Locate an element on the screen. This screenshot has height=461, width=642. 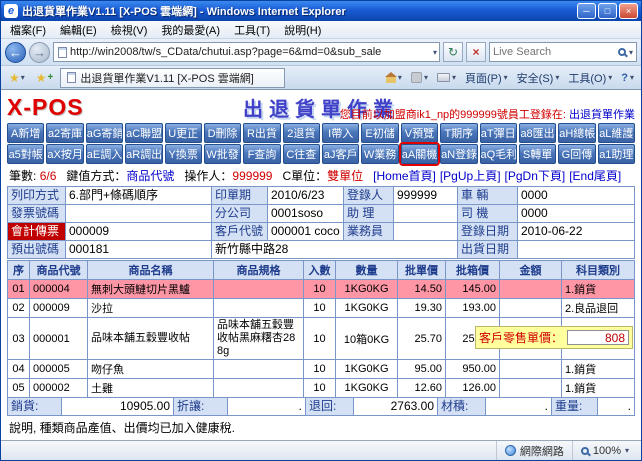
tab-active: 出退貨單作業V1.11 [X-POS 雲端網] is located at coordinates (173, 77).